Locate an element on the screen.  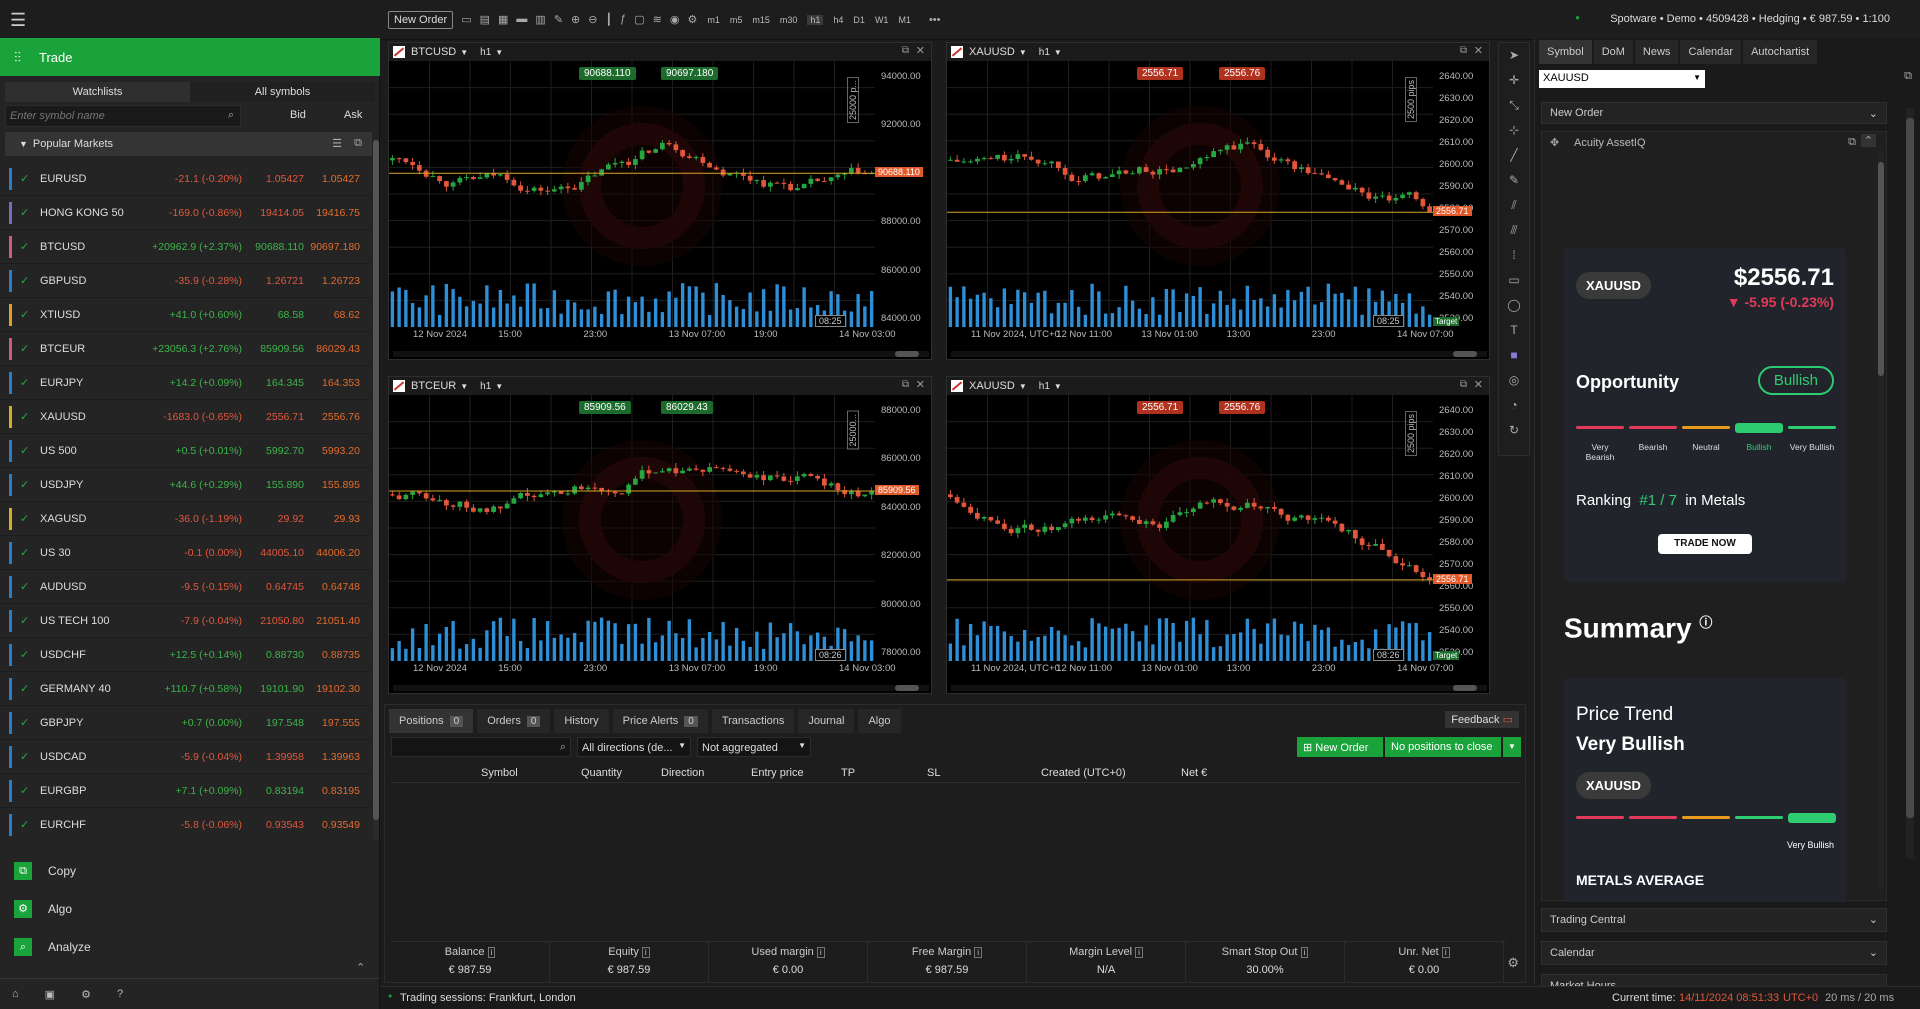
market-list-scrollbar is located at coordinates (376, 490).